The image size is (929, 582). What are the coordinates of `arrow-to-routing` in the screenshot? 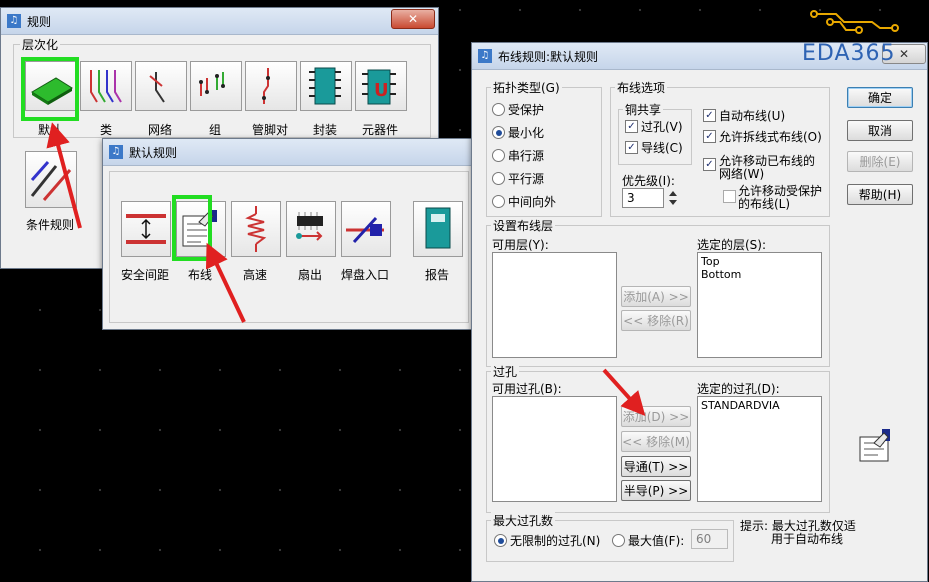 It's located at (225, 282).